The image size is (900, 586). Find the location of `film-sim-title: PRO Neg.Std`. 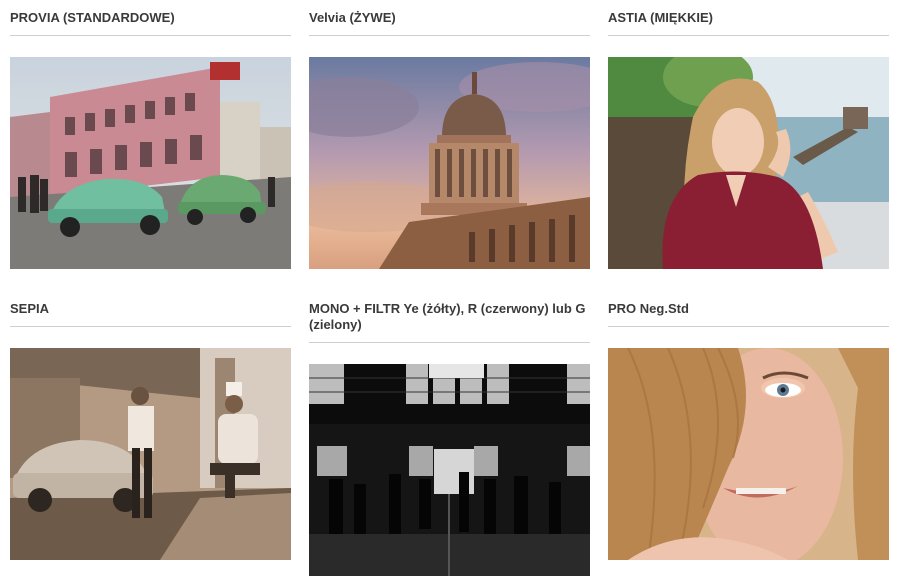

film-sim-title: PRO Neg.Std is located at coordinates (748, 314).